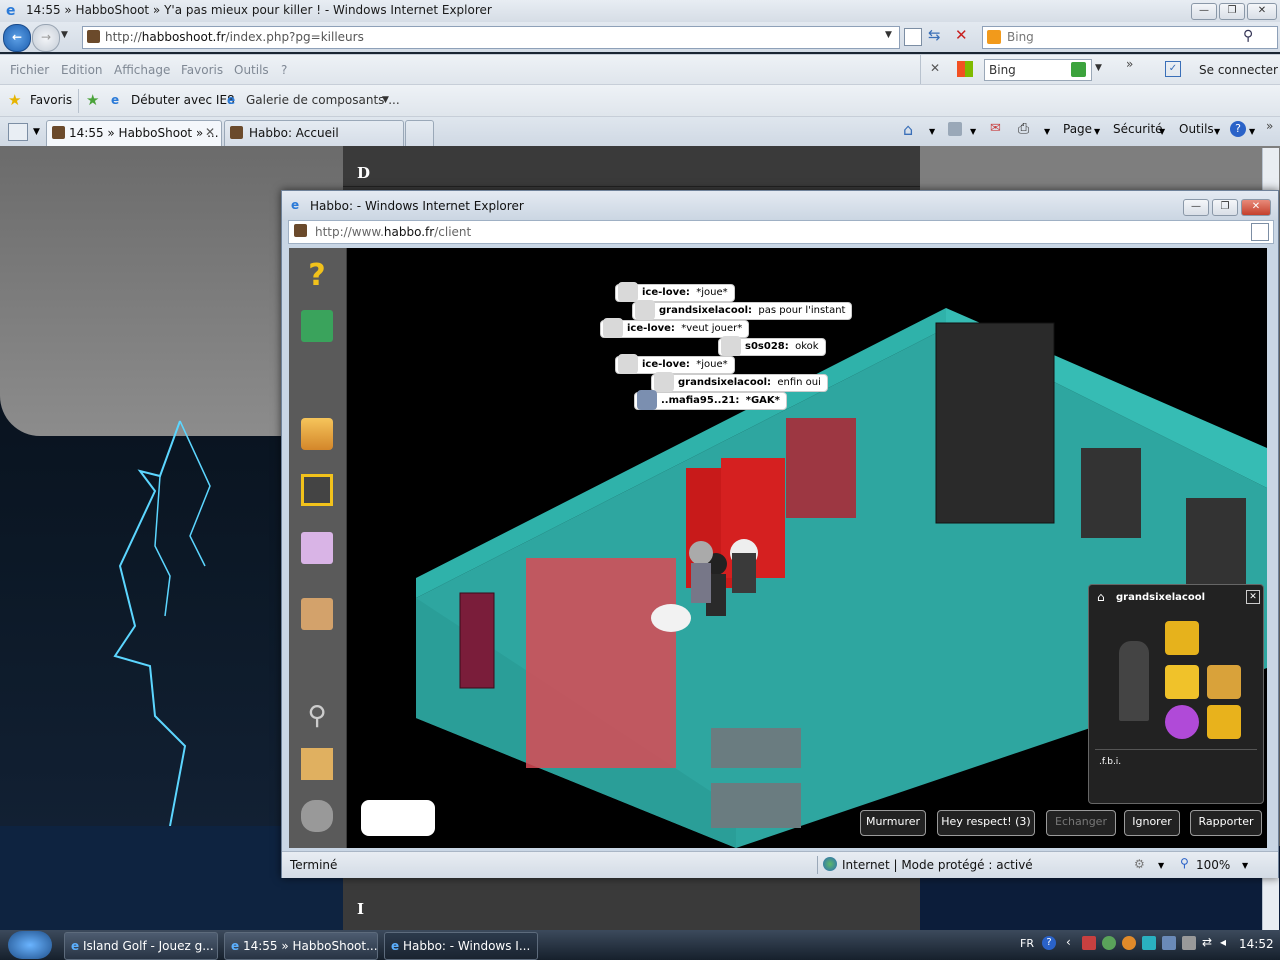 The height and width of the screenshot is (960, 1280). I want to click on fav-link-debuter: Débuter avec IE8, so click(183, 100).